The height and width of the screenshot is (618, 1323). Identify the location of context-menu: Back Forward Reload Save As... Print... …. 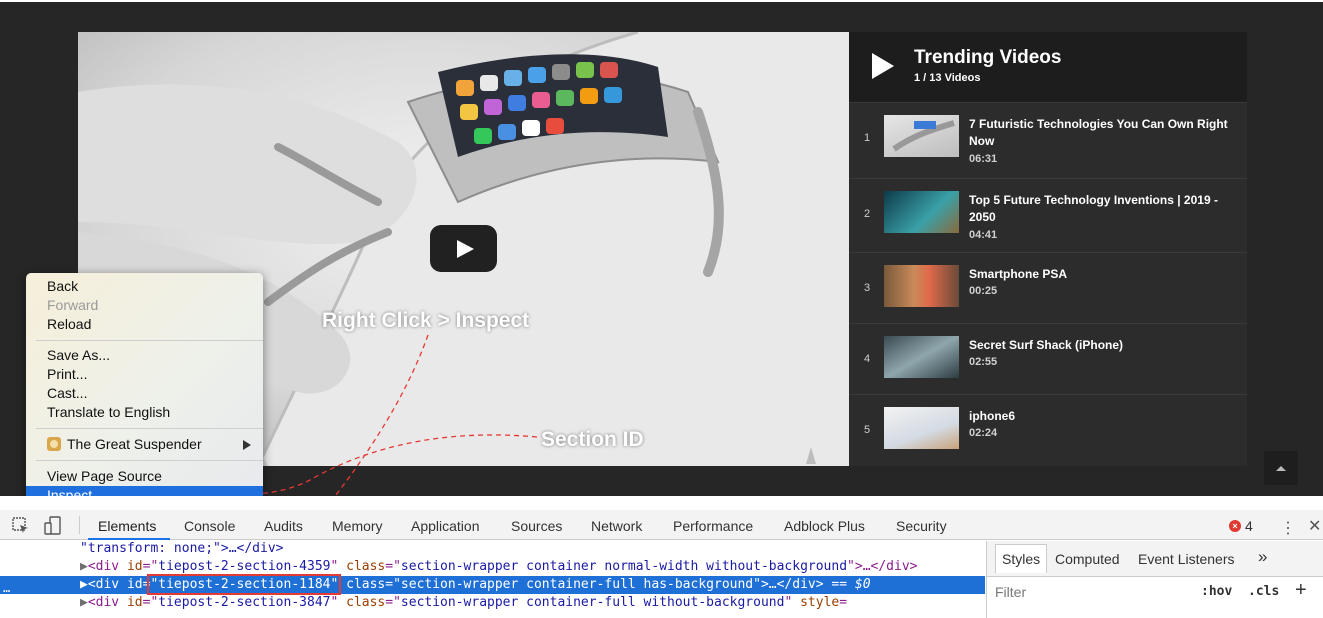
(144, 389).